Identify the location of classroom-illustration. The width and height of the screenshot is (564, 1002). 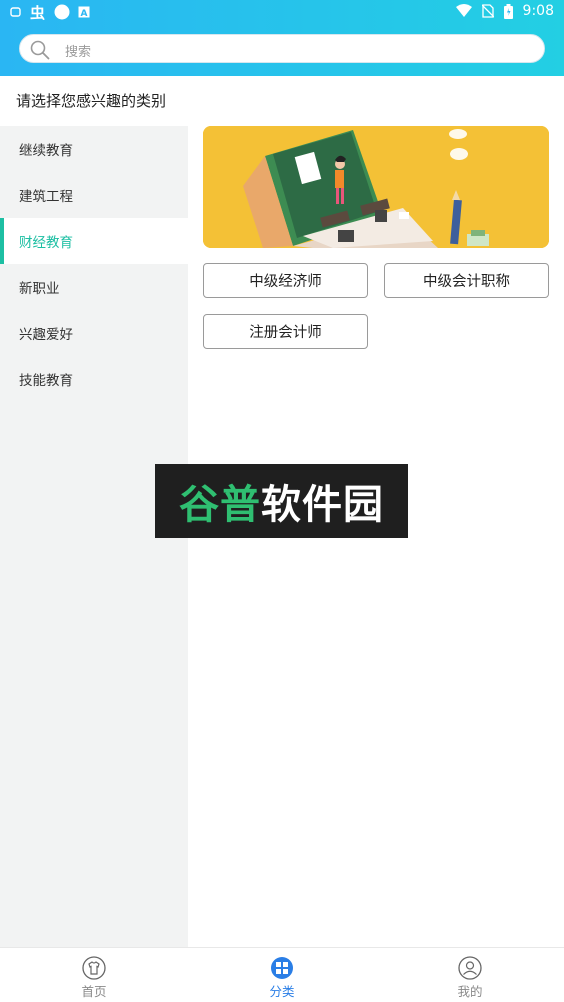
(376, 187).